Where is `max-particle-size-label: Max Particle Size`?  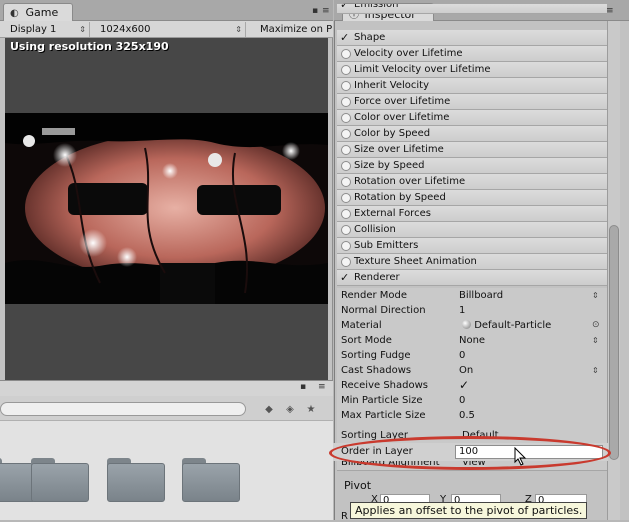 max-particle-size-label: Max Particle Size is located at coordinates (383, 415).